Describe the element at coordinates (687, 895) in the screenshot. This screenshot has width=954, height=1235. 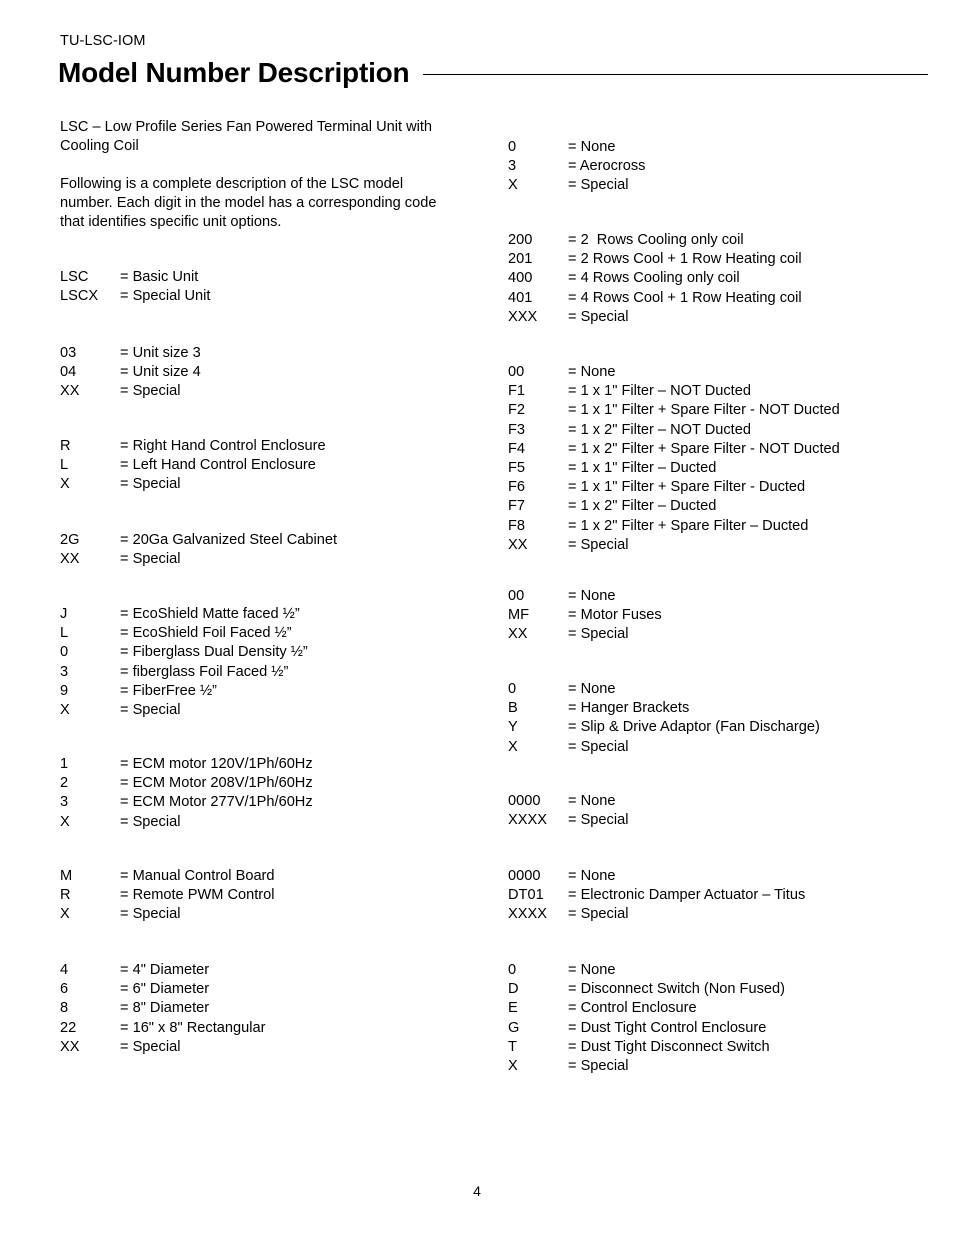
I see `option-description: = Electronic Damper Actuator – Titus` at that location.